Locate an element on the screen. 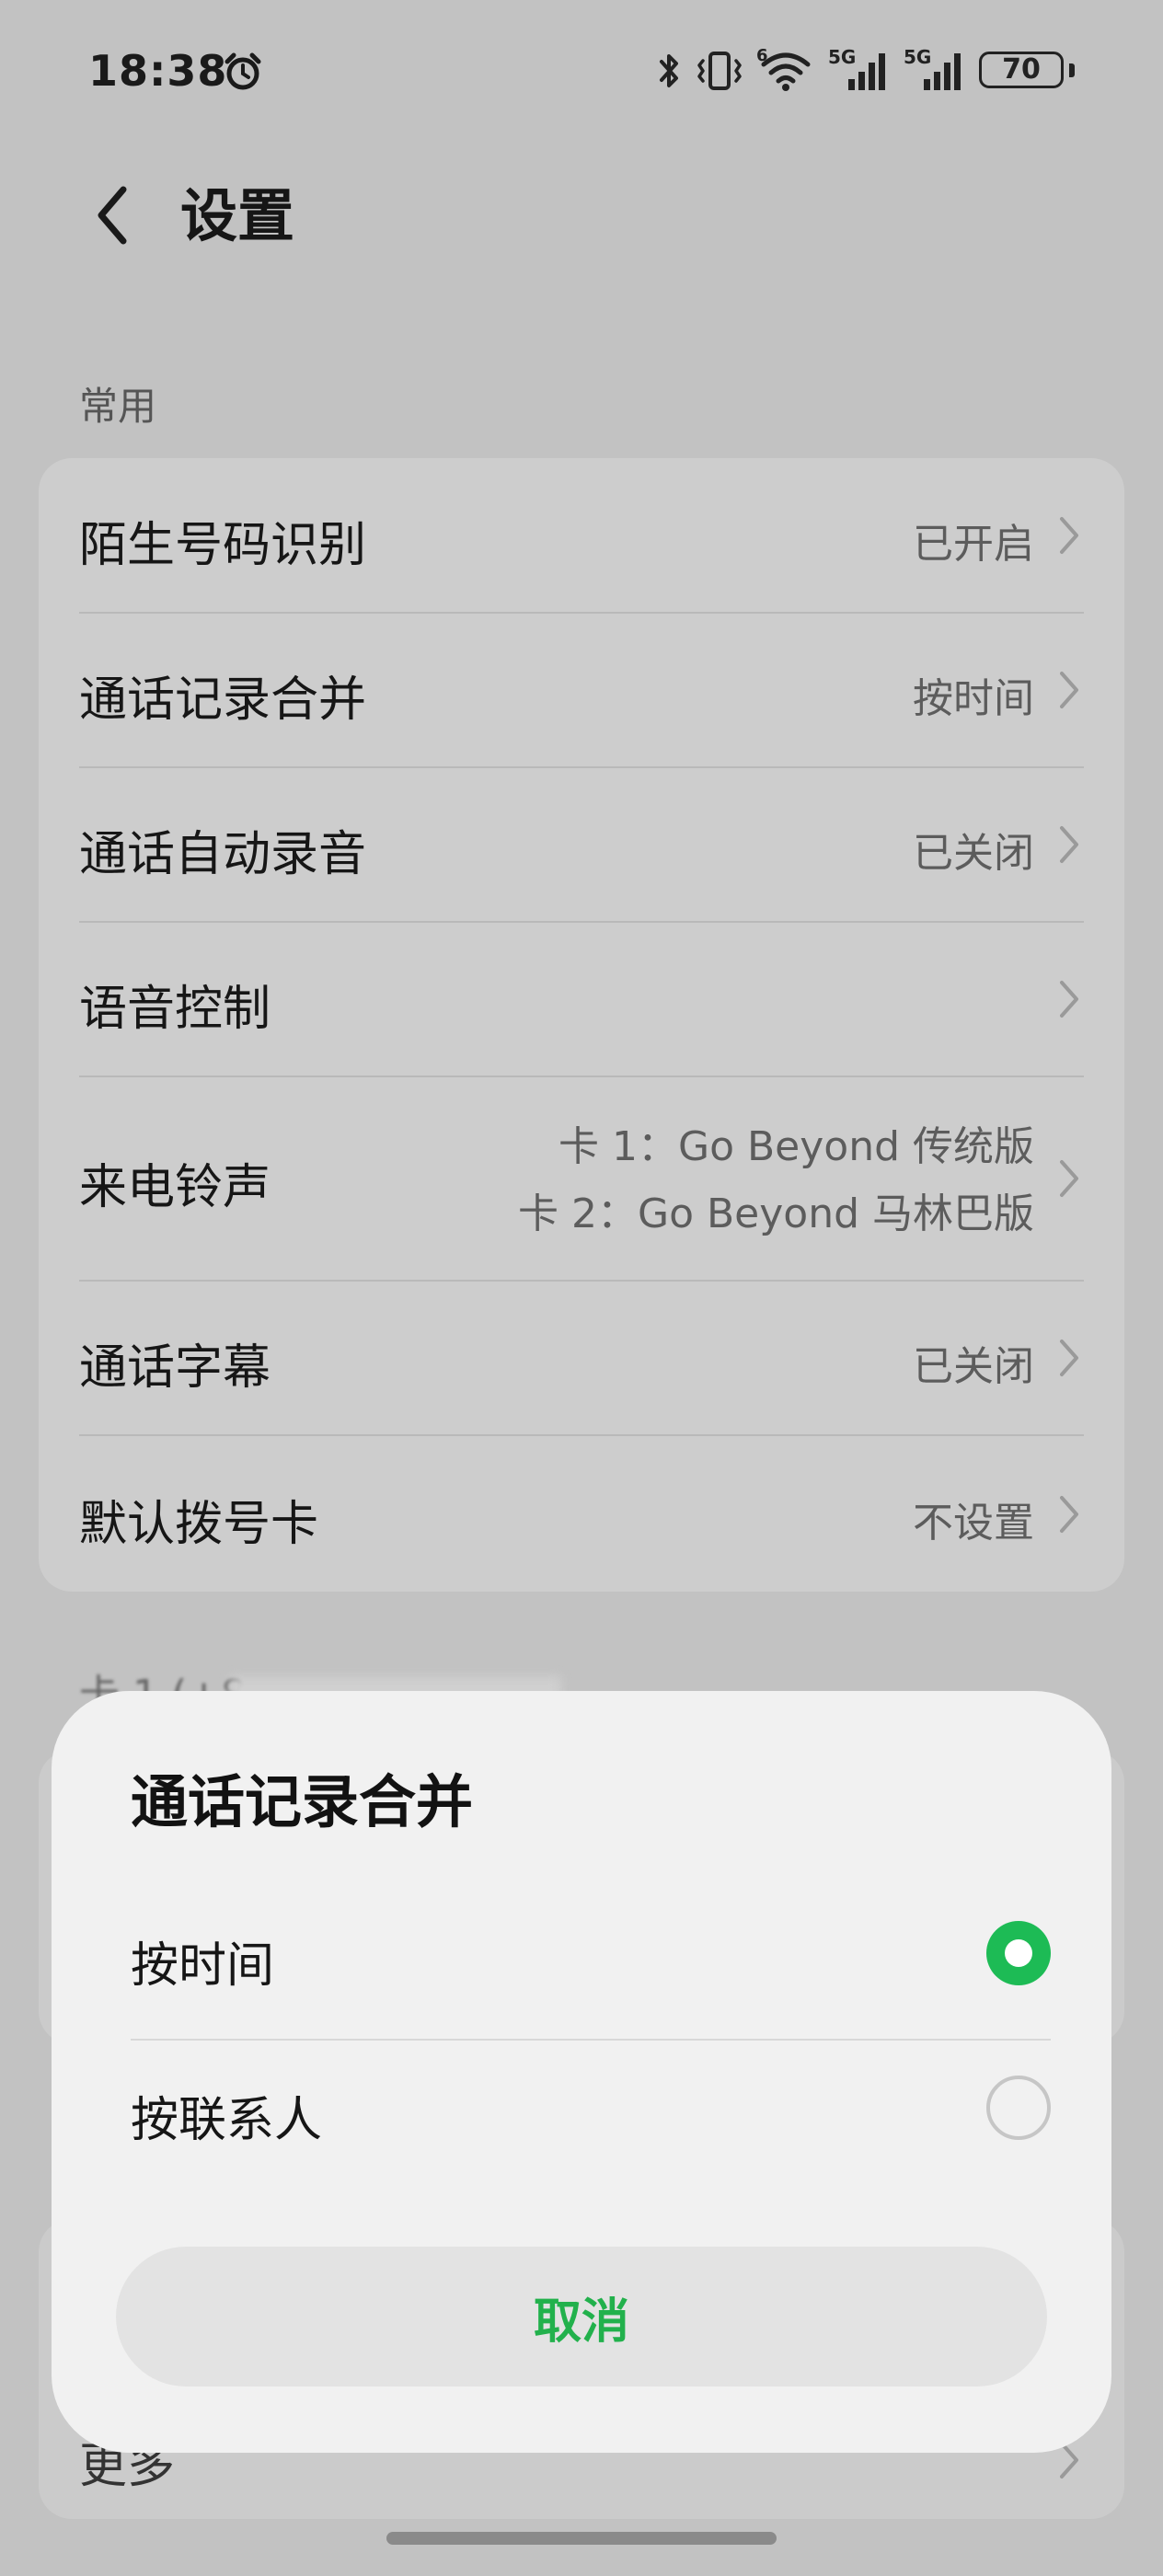  row-value-sim1: 卡 1：Go Beyond 传统版 is located at coordinates (796, 1146).